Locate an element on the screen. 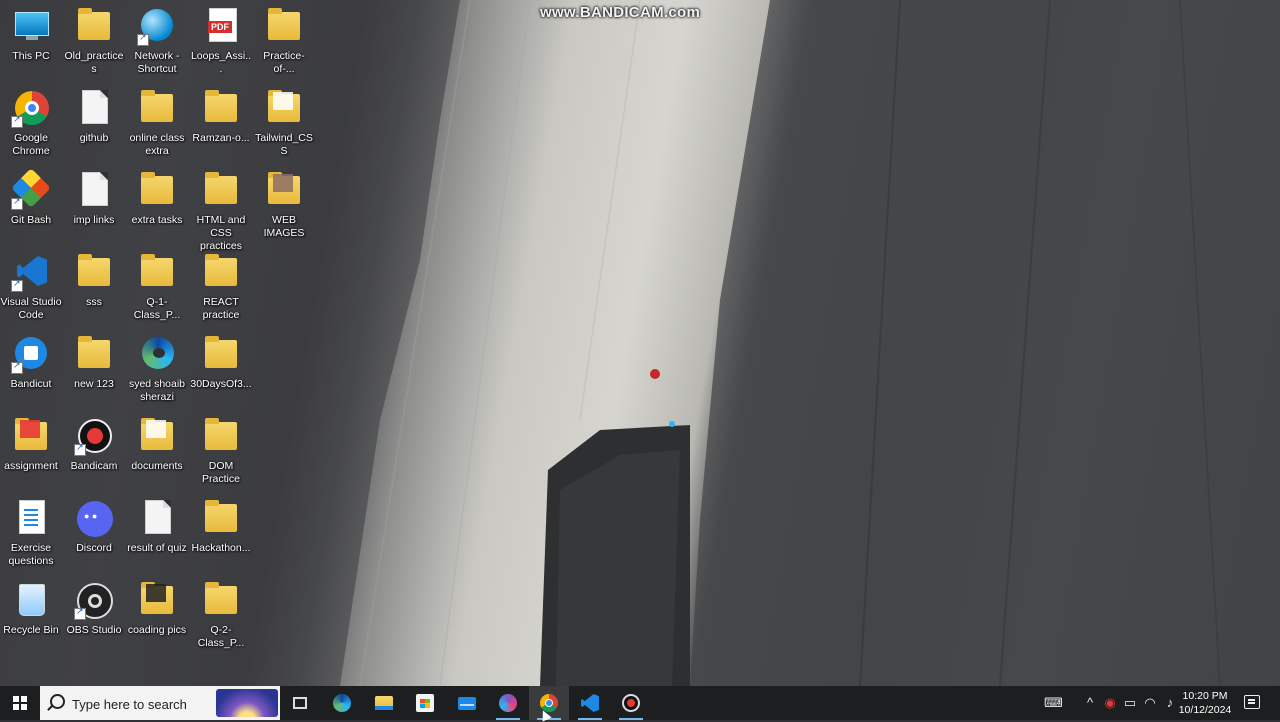 The image size is (1280, 722). wifi-icon: ◠ is located at coordinates (1150, 703).